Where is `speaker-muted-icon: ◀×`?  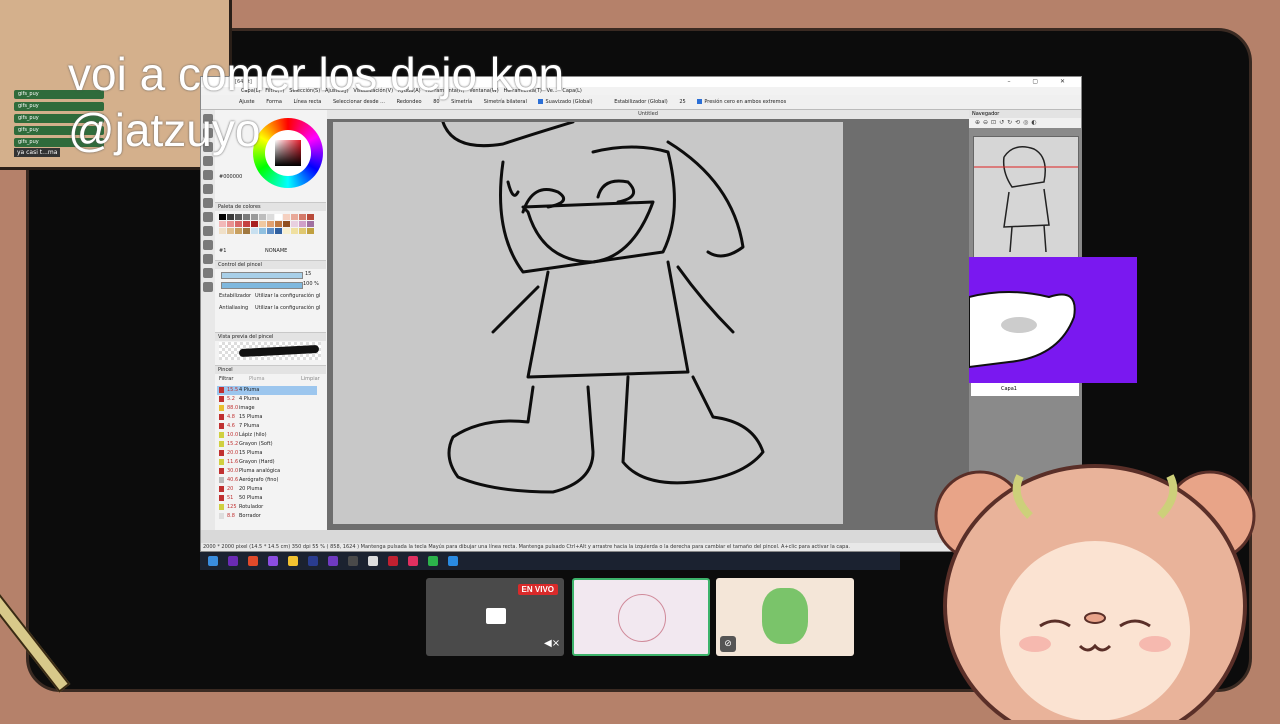 speaker-muted-icon: ◀× is located at coordinates (552, 643).